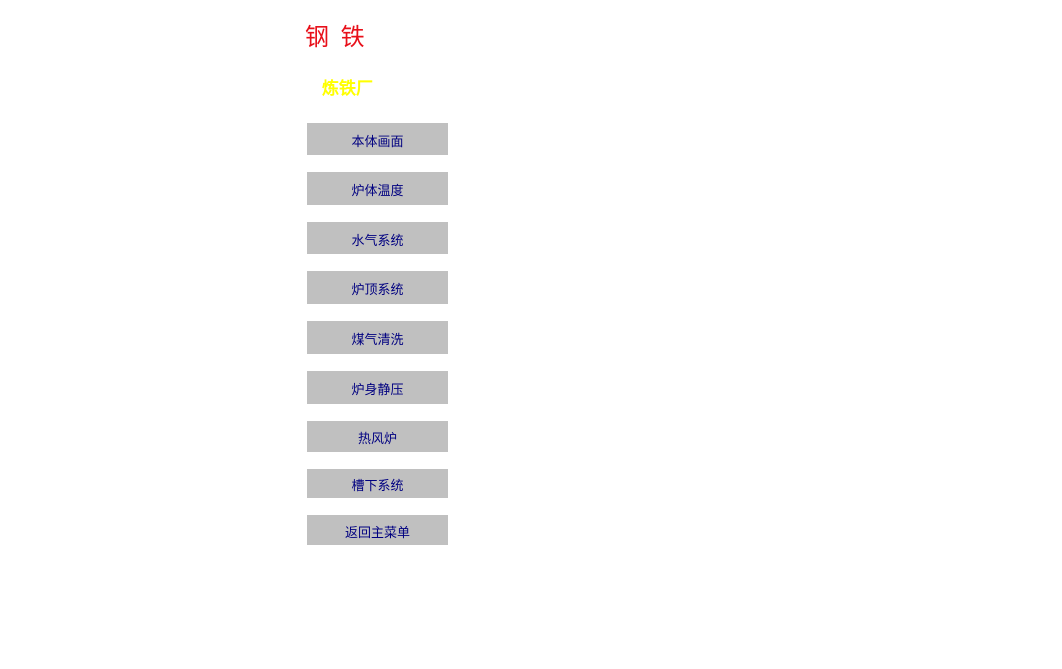 This screenshot has width=1062, height=669. I want to click on menu-button-hot-blast-stove: 热风炉, so click(377, 436).